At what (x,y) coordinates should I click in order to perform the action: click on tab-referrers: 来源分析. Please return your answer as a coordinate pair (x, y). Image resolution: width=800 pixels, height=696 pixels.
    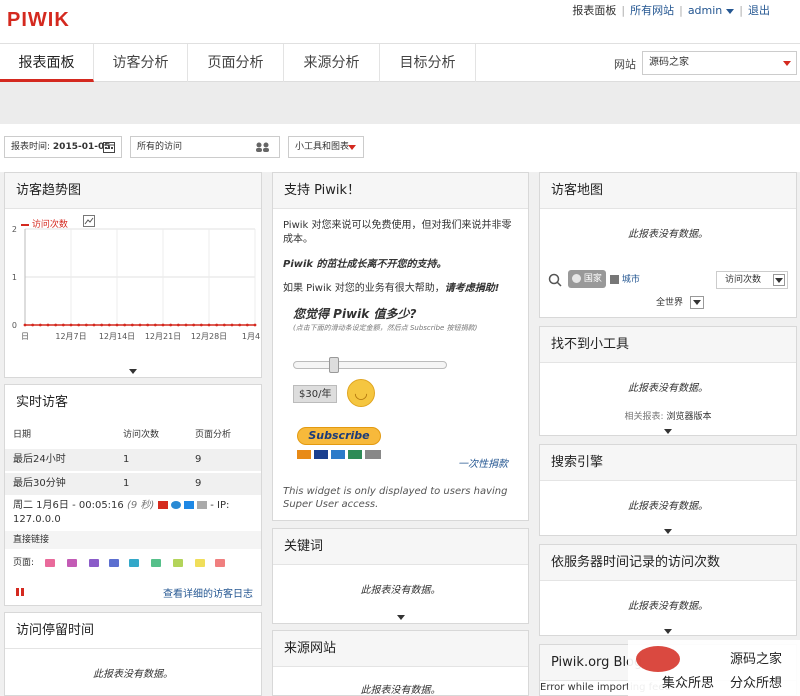
    Looking at the image, I should click on (332, 63).